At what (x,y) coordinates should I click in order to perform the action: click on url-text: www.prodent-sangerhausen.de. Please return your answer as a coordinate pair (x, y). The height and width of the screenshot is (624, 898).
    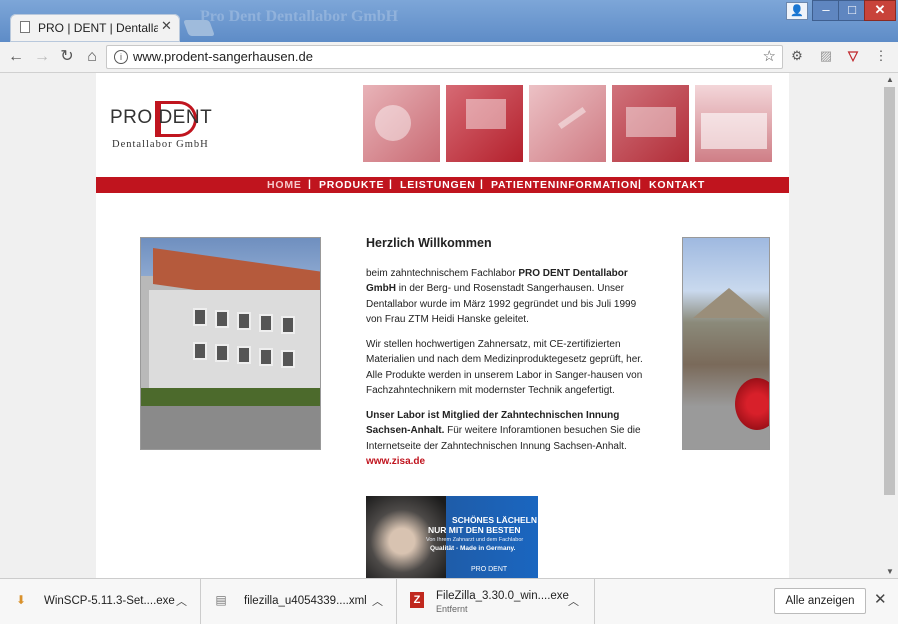
    Looking at the image, I should click on (223, 56).